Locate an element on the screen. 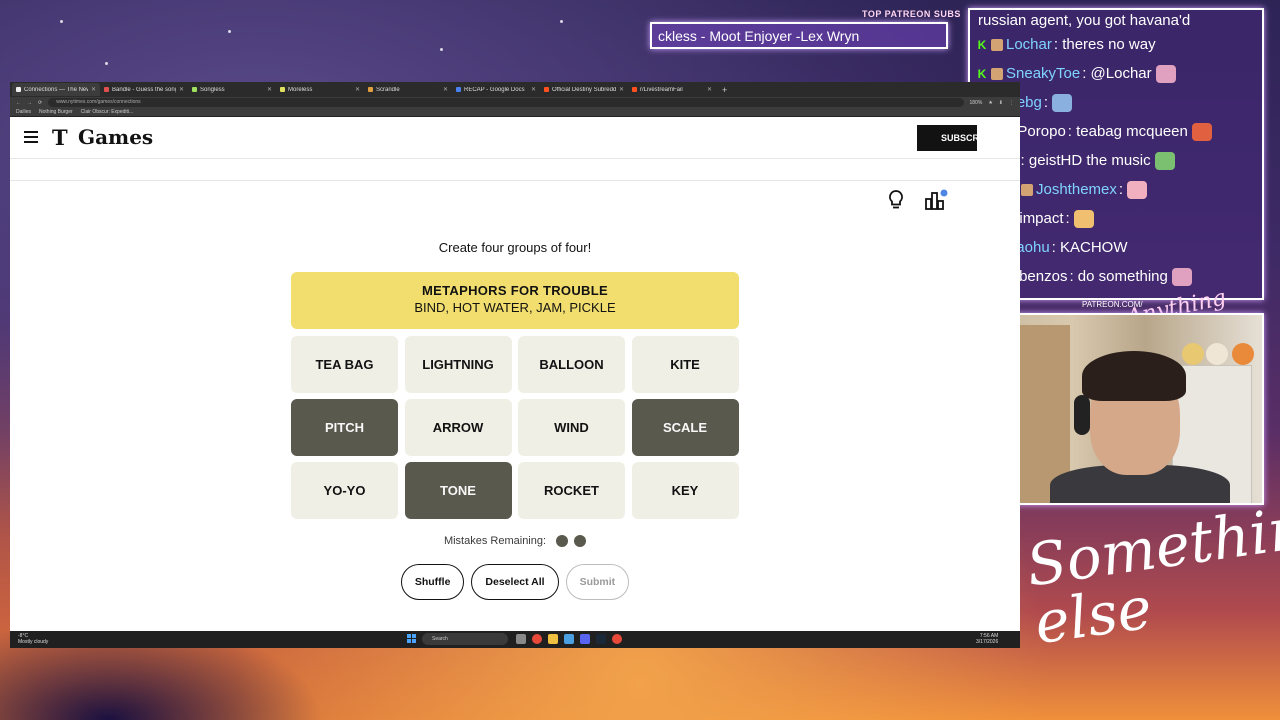  star-icon: ★ is located at coordinates (990, 103).